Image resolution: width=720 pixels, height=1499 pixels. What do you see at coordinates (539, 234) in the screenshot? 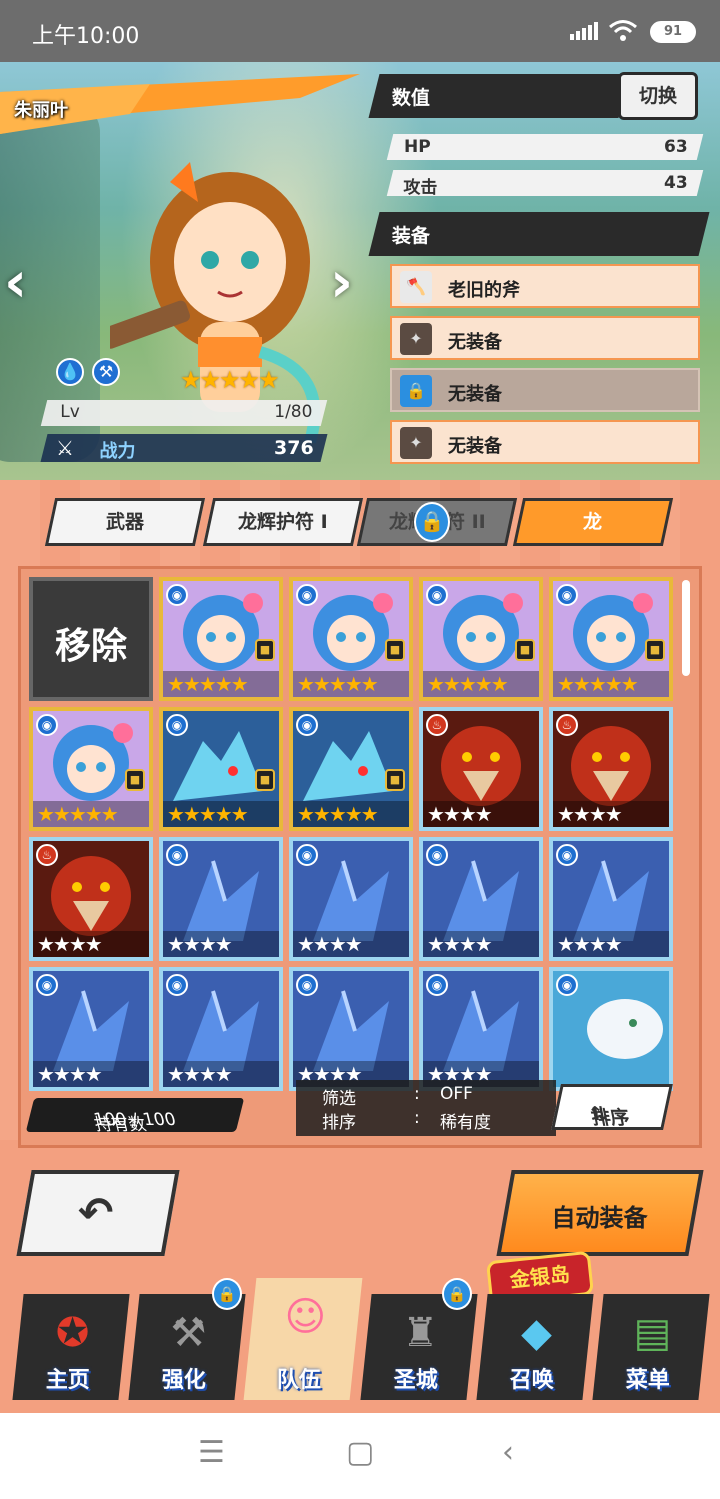
I see `equipment-header: 装备` at bounding box center [539, 234].